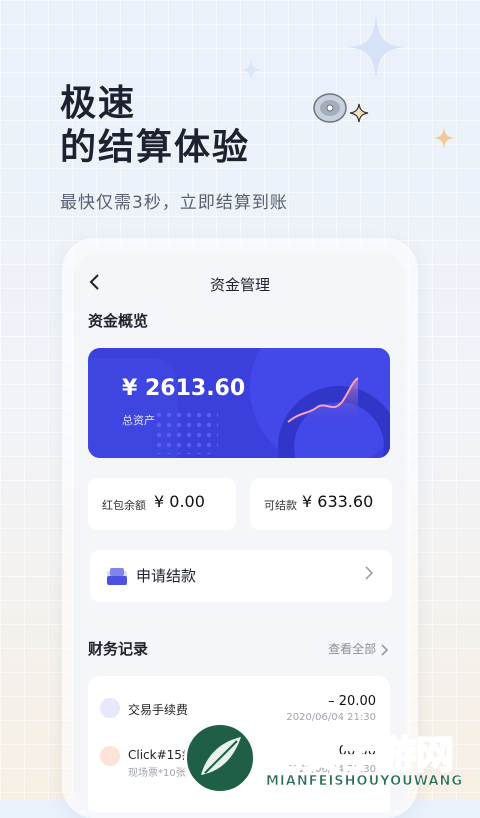 Image resolution: width=480 pixels, height=818 pixels. What do you see at coordinates (376, 47) in the screenshot?
I see `sparkle-icon` at bounding box center [376, 47].